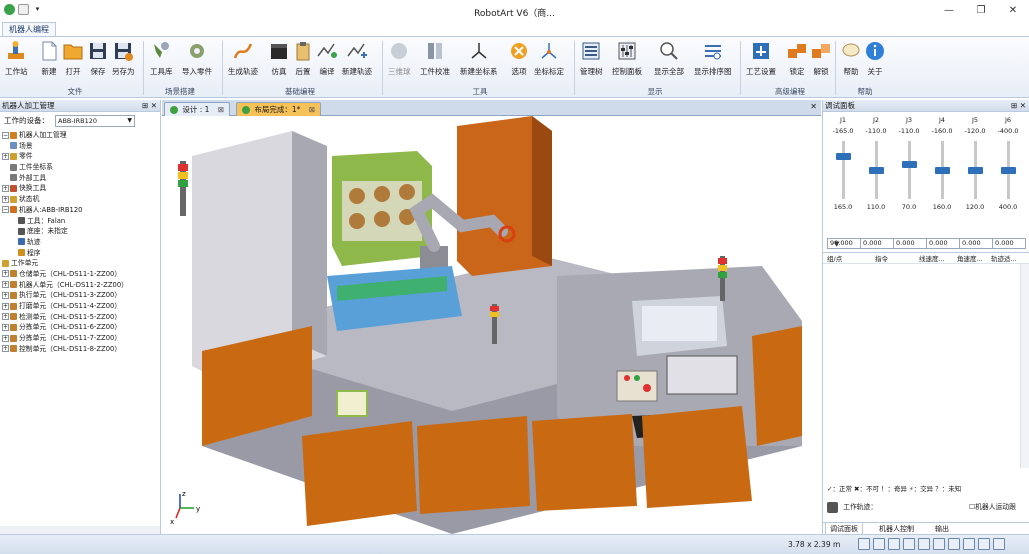  What do you see at coordinates (80, 253) in the screenshot?
I see `tree-item: 程序` at bounding box center [80, 253].